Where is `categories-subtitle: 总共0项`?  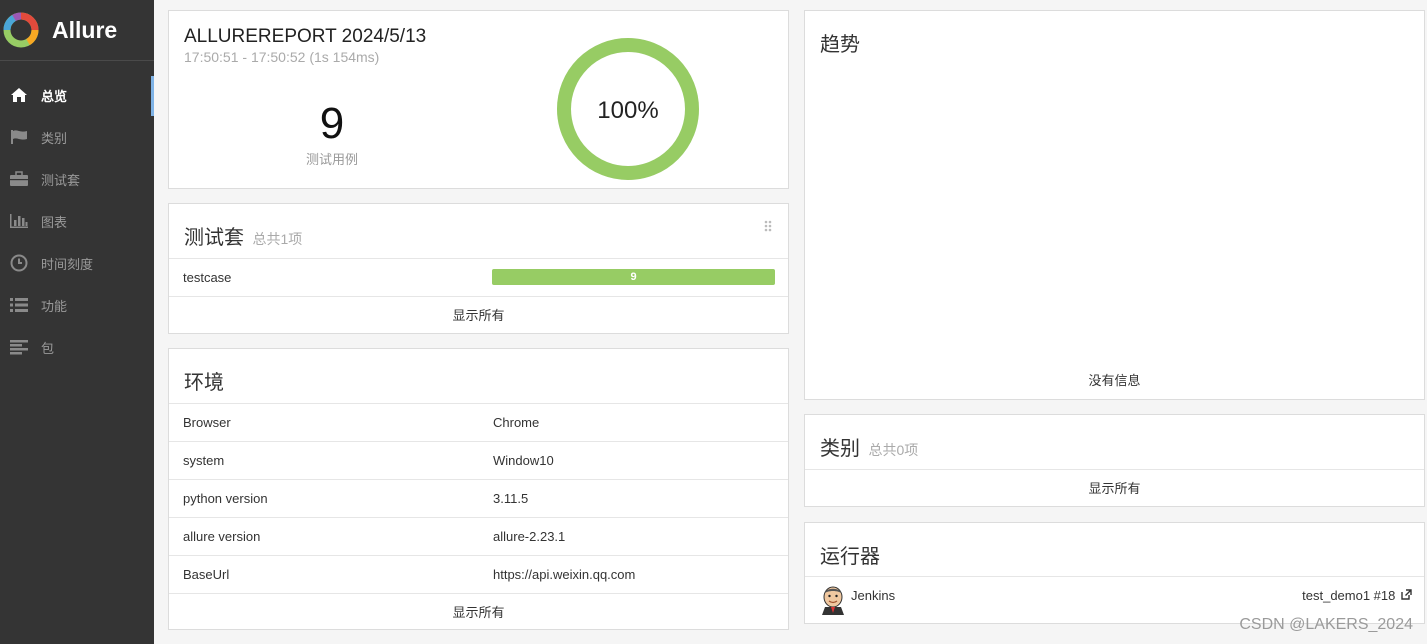 categories-subtitle: 总共0项 is located at coordinates (893, 450).